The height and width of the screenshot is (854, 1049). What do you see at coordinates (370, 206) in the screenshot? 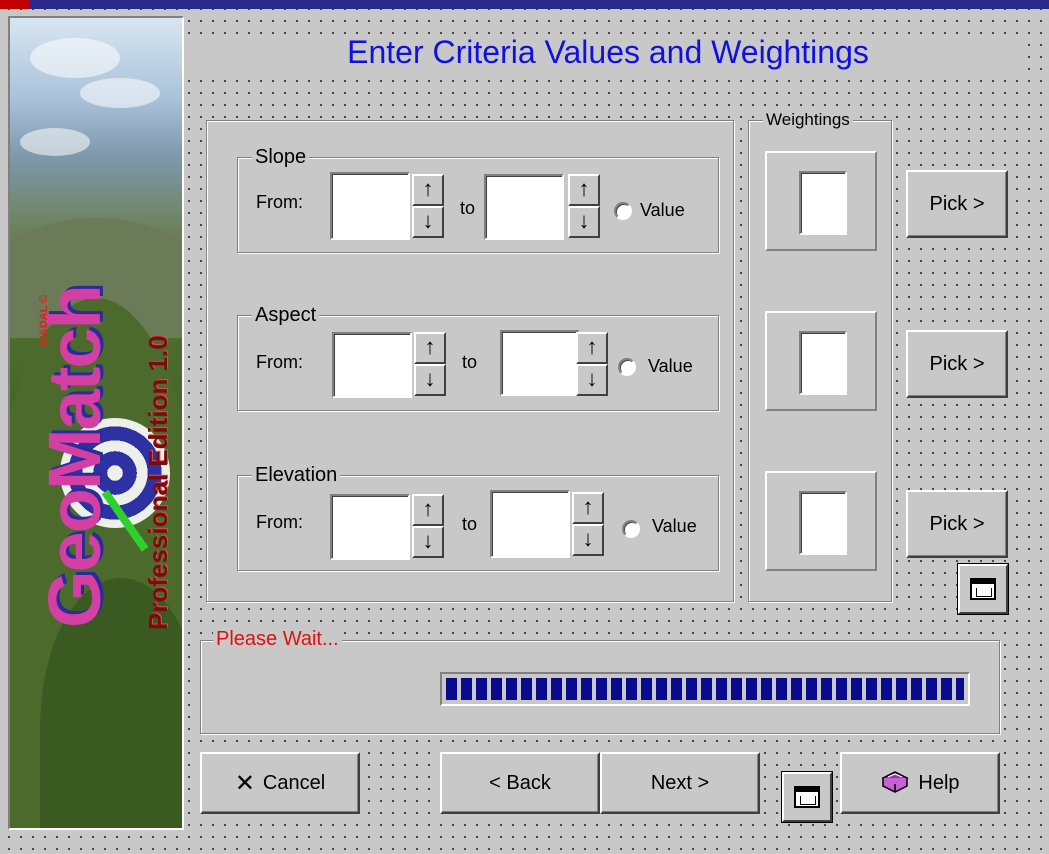
I see `slope-from-input` at bounding box center [370, 206].